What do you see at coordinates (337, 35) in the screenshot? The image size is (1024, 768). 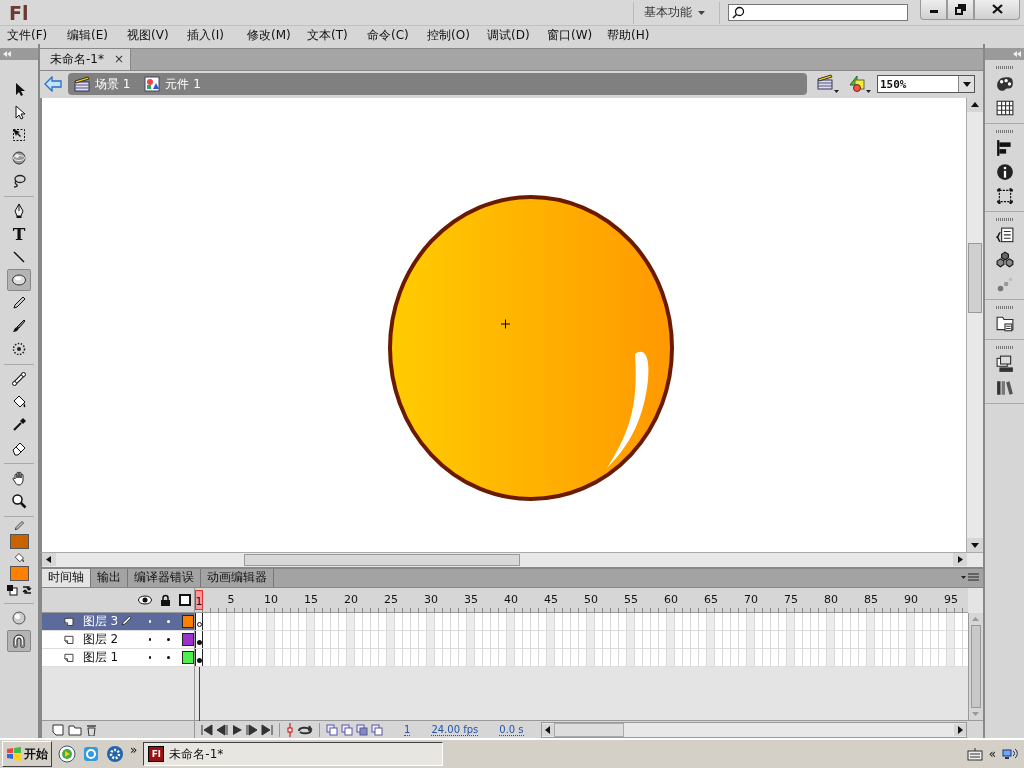 I see `menu-item: 文本(T)` at bounding box center [337, 35].